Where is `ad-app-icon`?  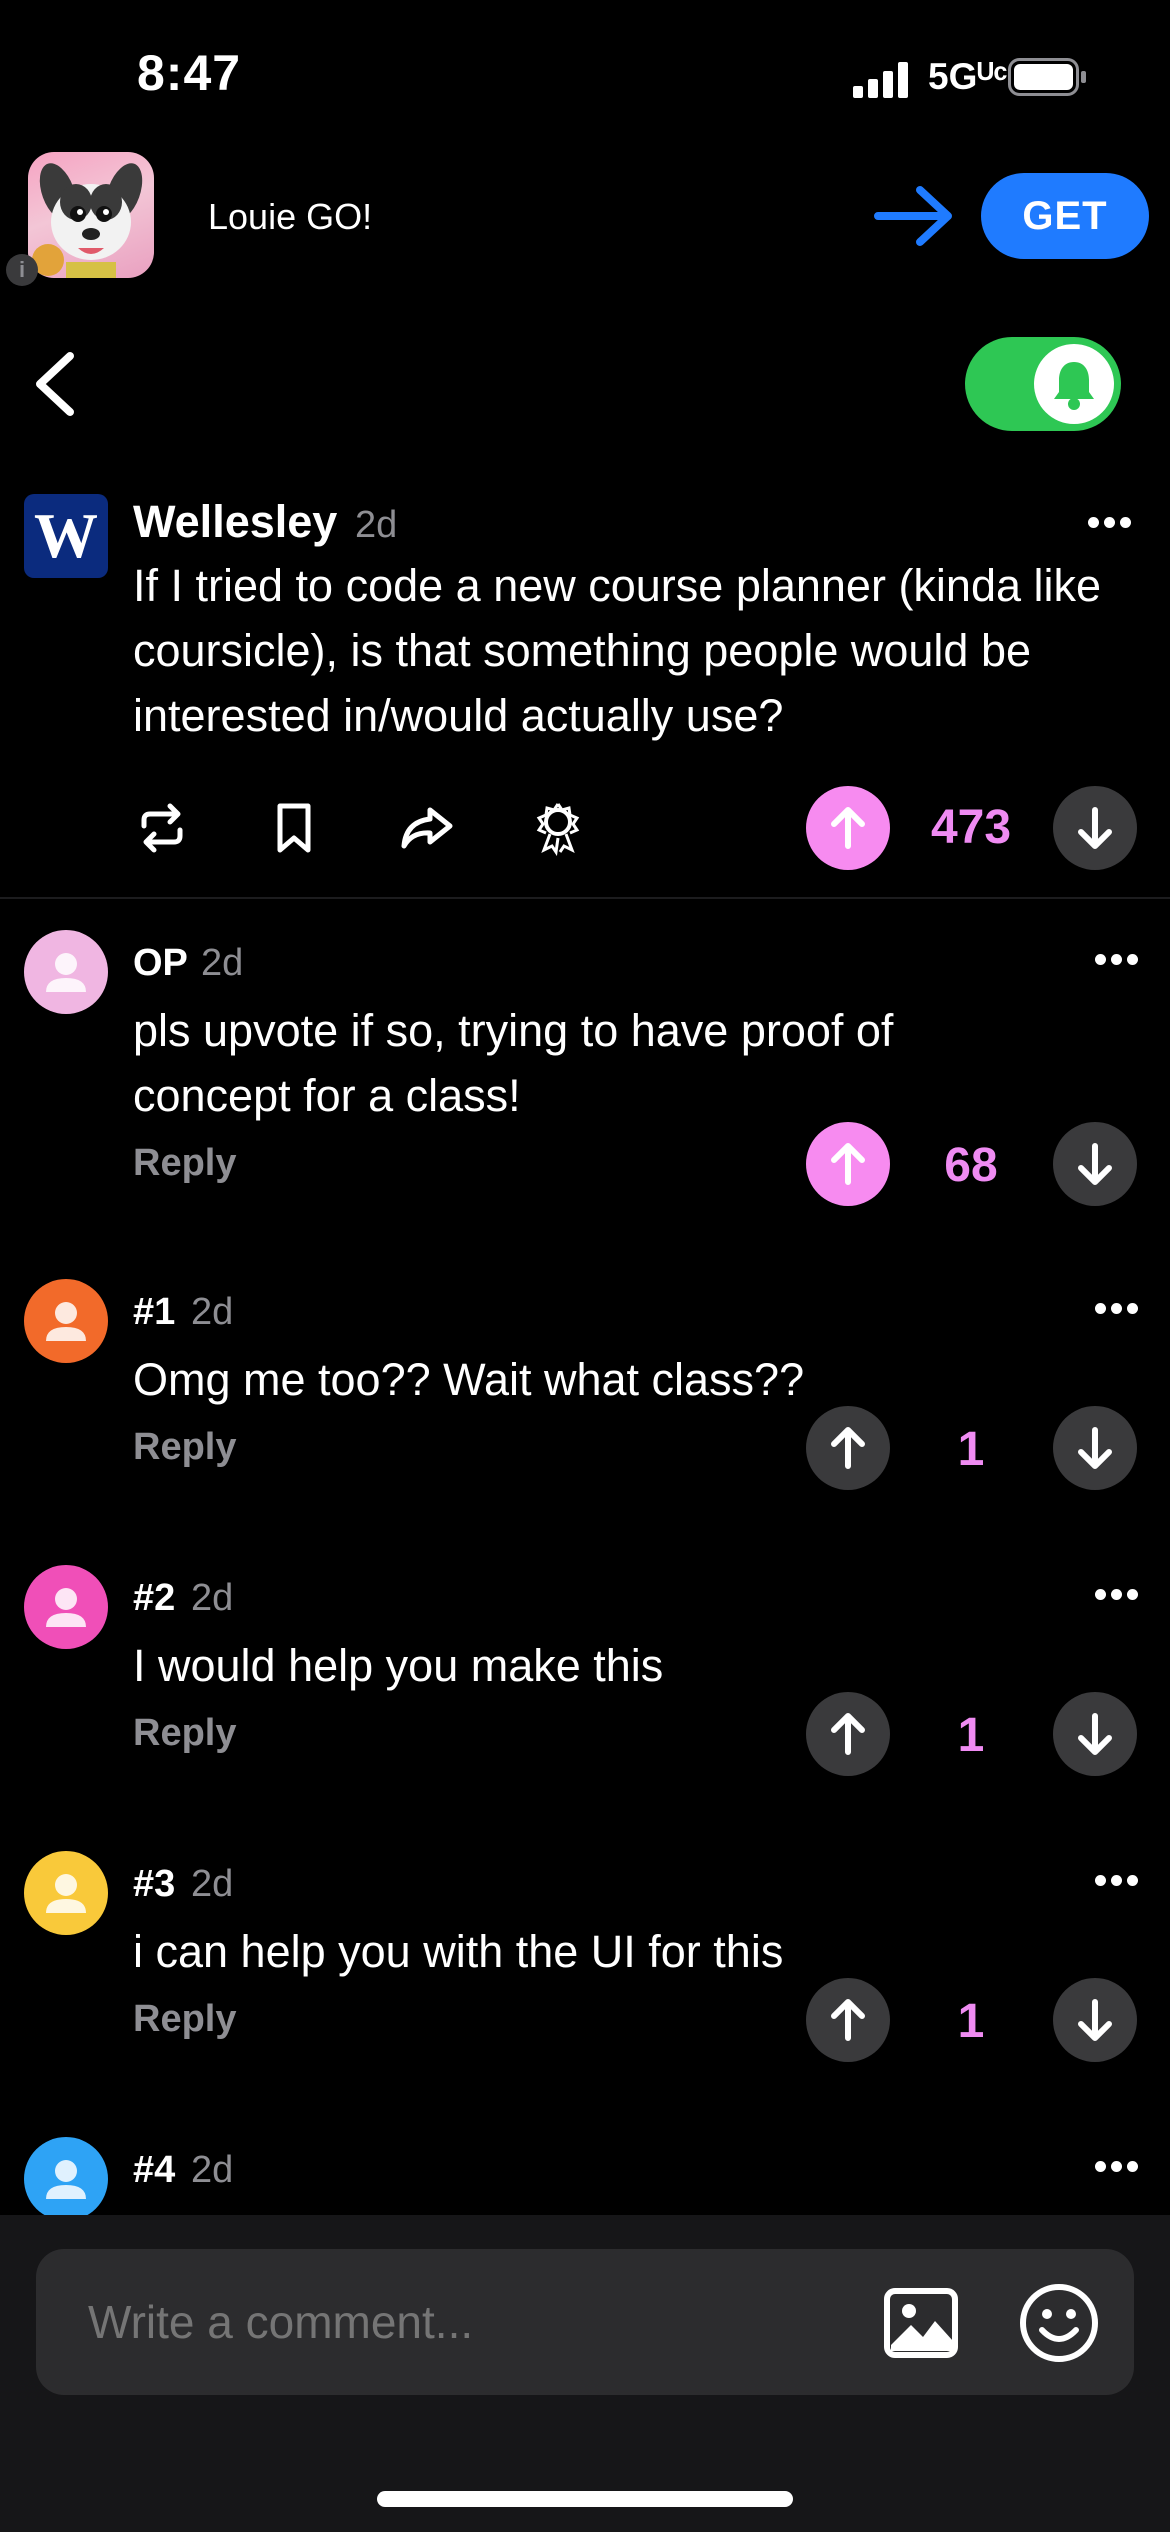
ad-app-icon is located at coordinates (91, 215).